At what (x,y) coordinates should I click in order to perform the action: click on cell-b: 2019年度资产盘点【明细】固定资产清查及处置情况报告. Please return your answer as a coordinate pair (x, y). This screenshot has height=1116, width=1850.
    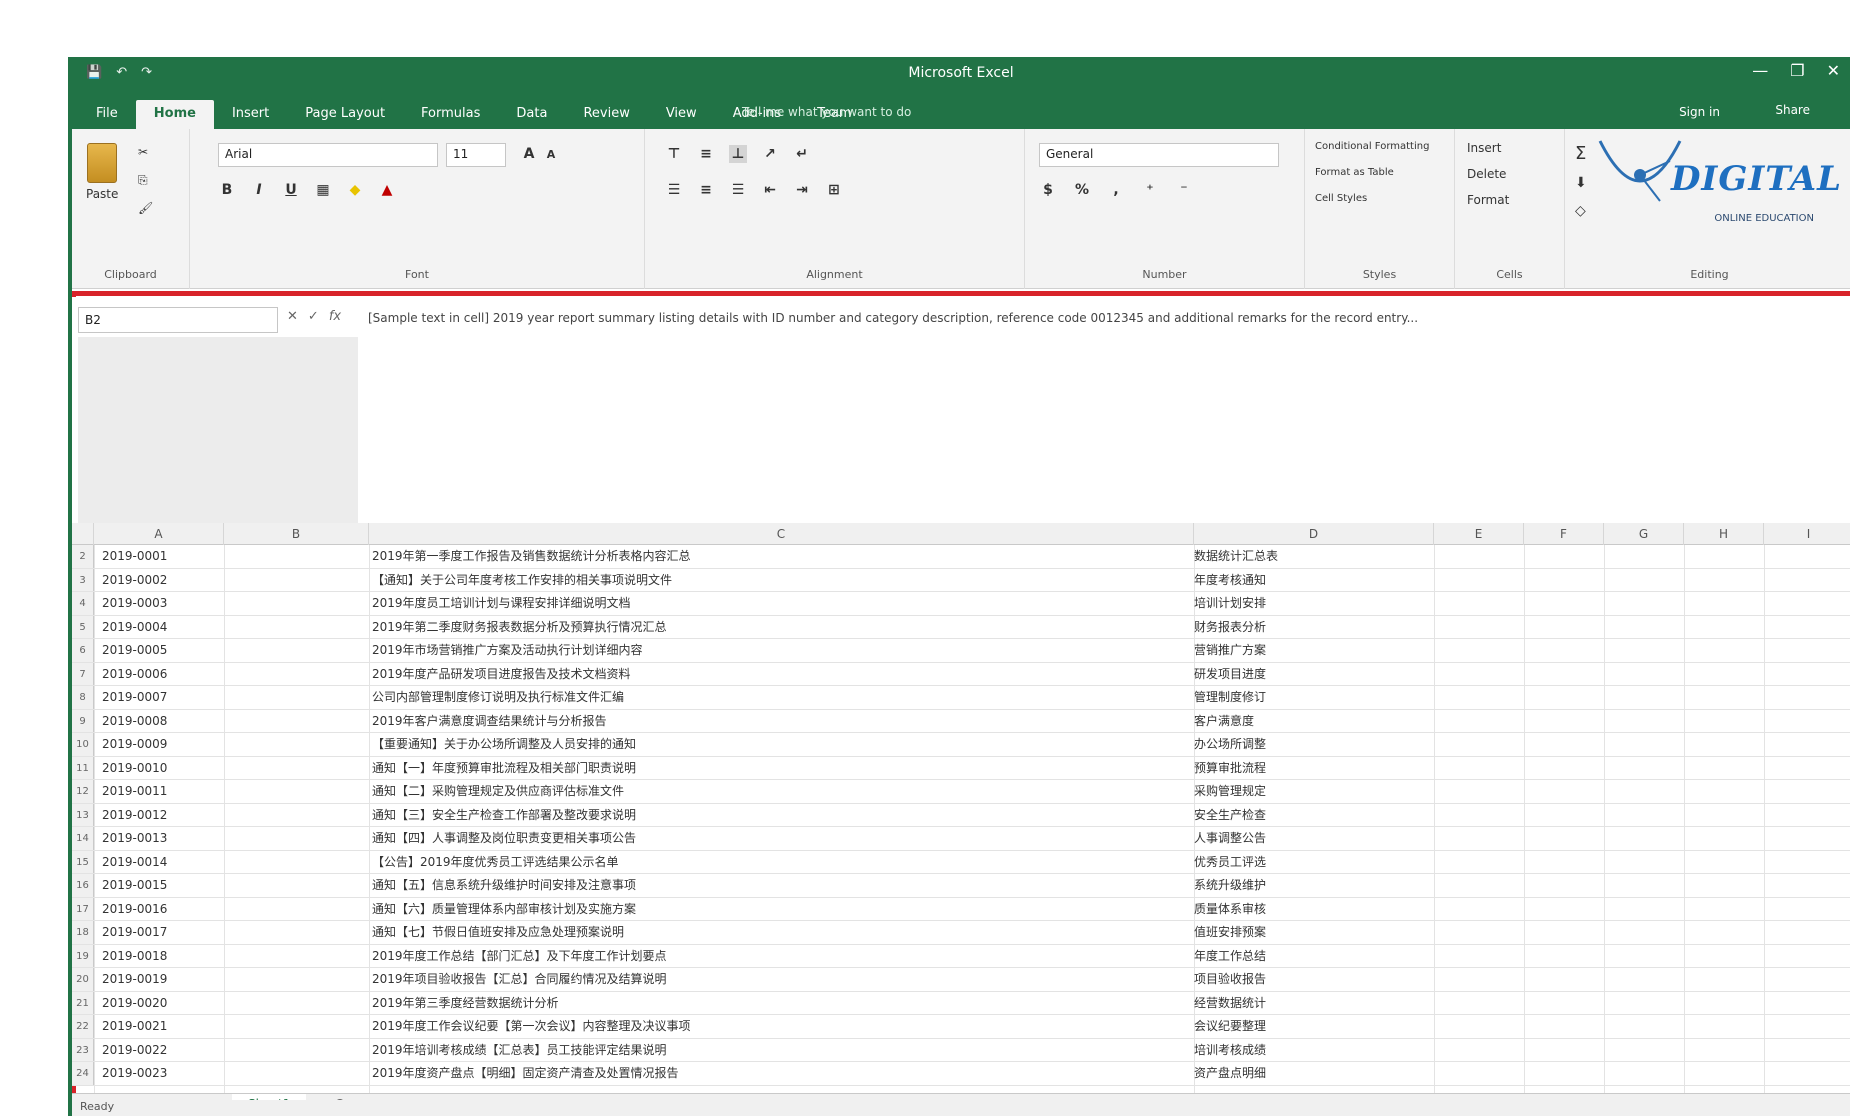
    Looking at the image, I should click on (722, 1073).